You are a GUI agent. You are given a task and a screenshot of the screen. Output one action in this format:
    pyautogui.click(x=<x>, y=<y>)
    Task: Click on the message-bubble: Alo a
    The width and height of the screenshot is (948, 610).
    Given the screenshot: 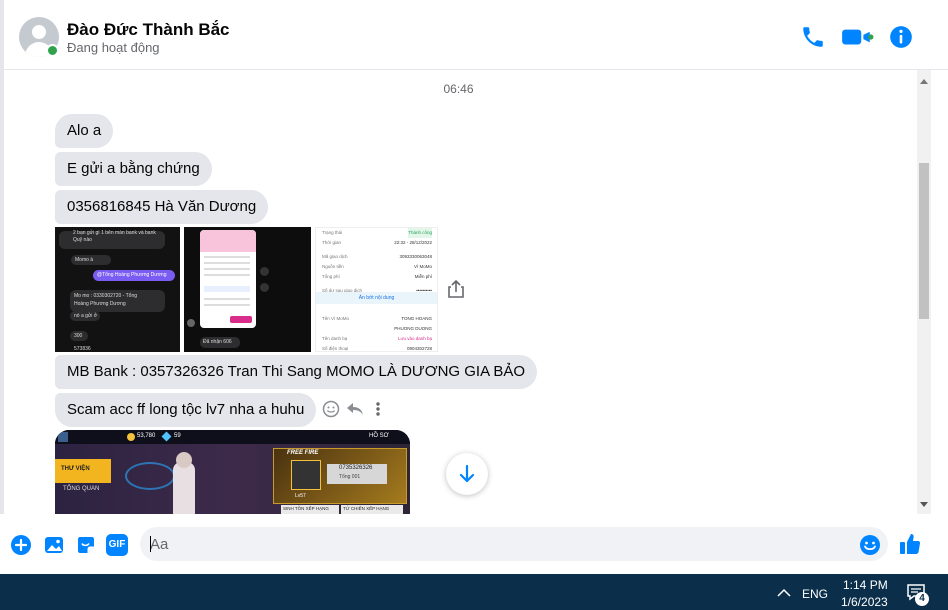 What is the action you would take?
    pyautogui.click(x=84, y=131)
    